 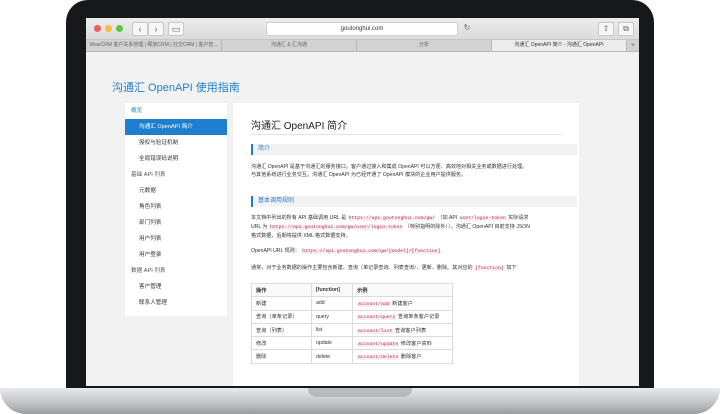 What do you see at coordinates (176, 143) in the screenshot?
I see `sidebar-item-auth: 授权与验证机制` at bounding box center [176, 143].